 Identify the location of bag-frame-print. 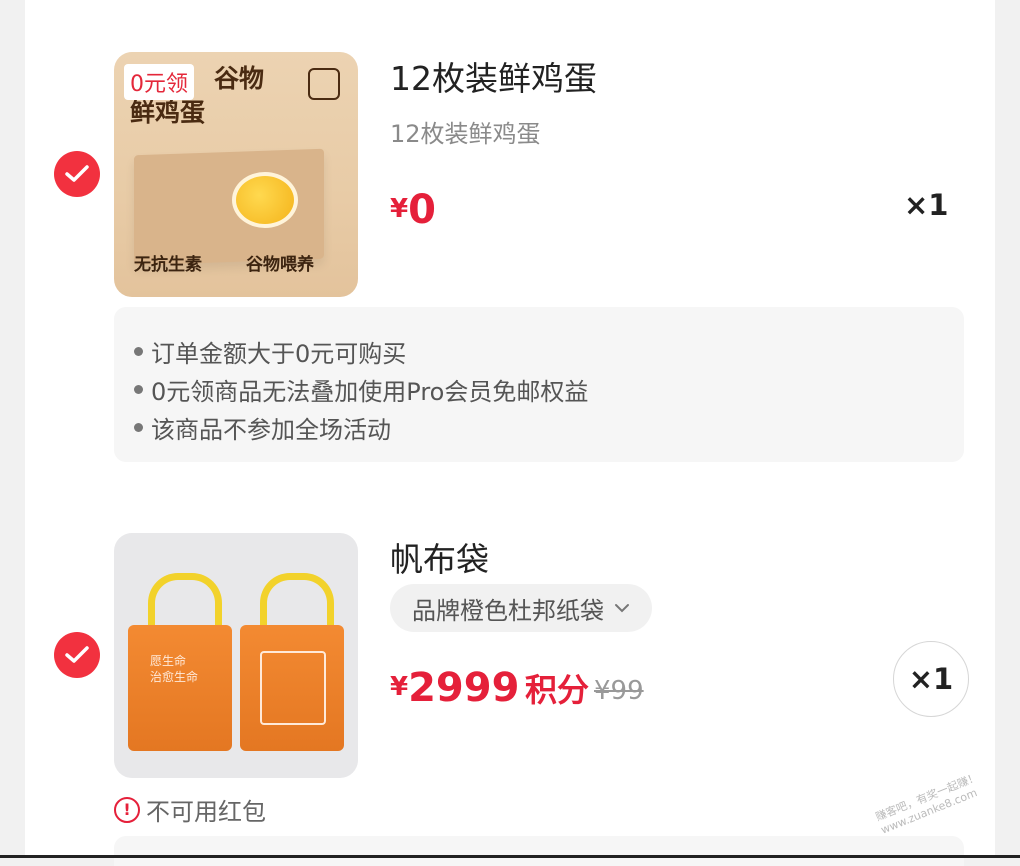
(293, 688).